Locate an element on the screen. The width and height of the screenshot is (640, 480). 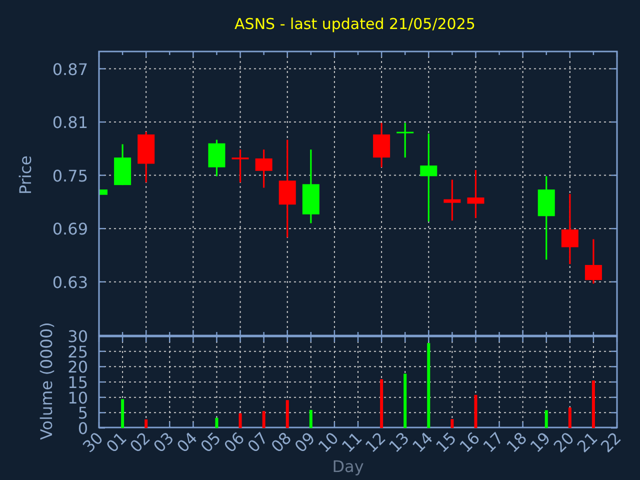
chart-title: ASNS - last updated 21/05/2025 is located at coordinates (355, 24).